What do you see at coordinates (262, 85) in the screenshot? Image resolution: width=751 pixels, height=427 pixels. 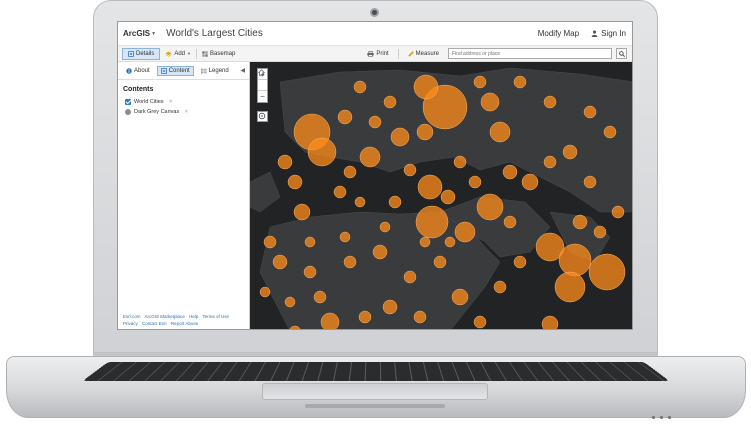 I see `home-button` at bounding box center [262, 85].